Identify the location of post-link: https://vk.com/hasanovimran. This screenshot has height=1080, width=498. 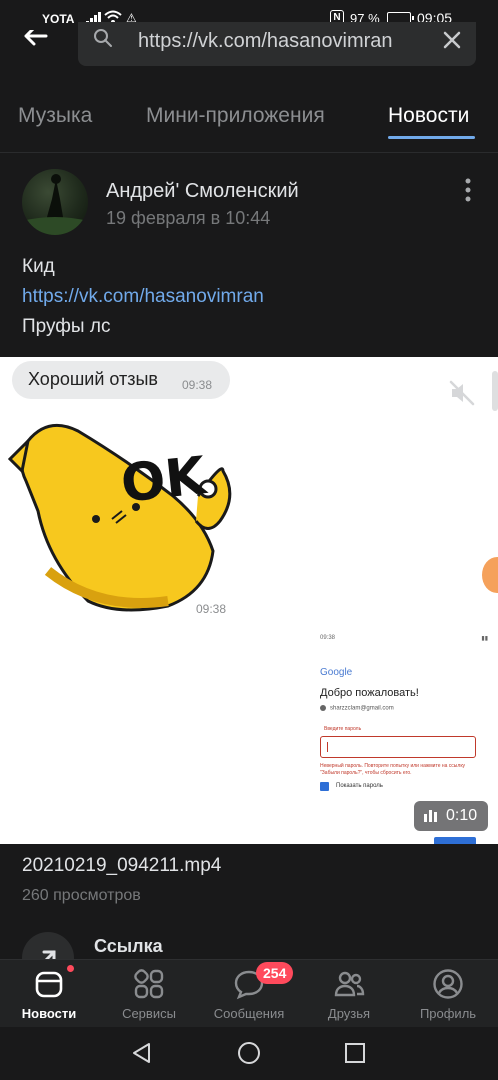
(143, 297).